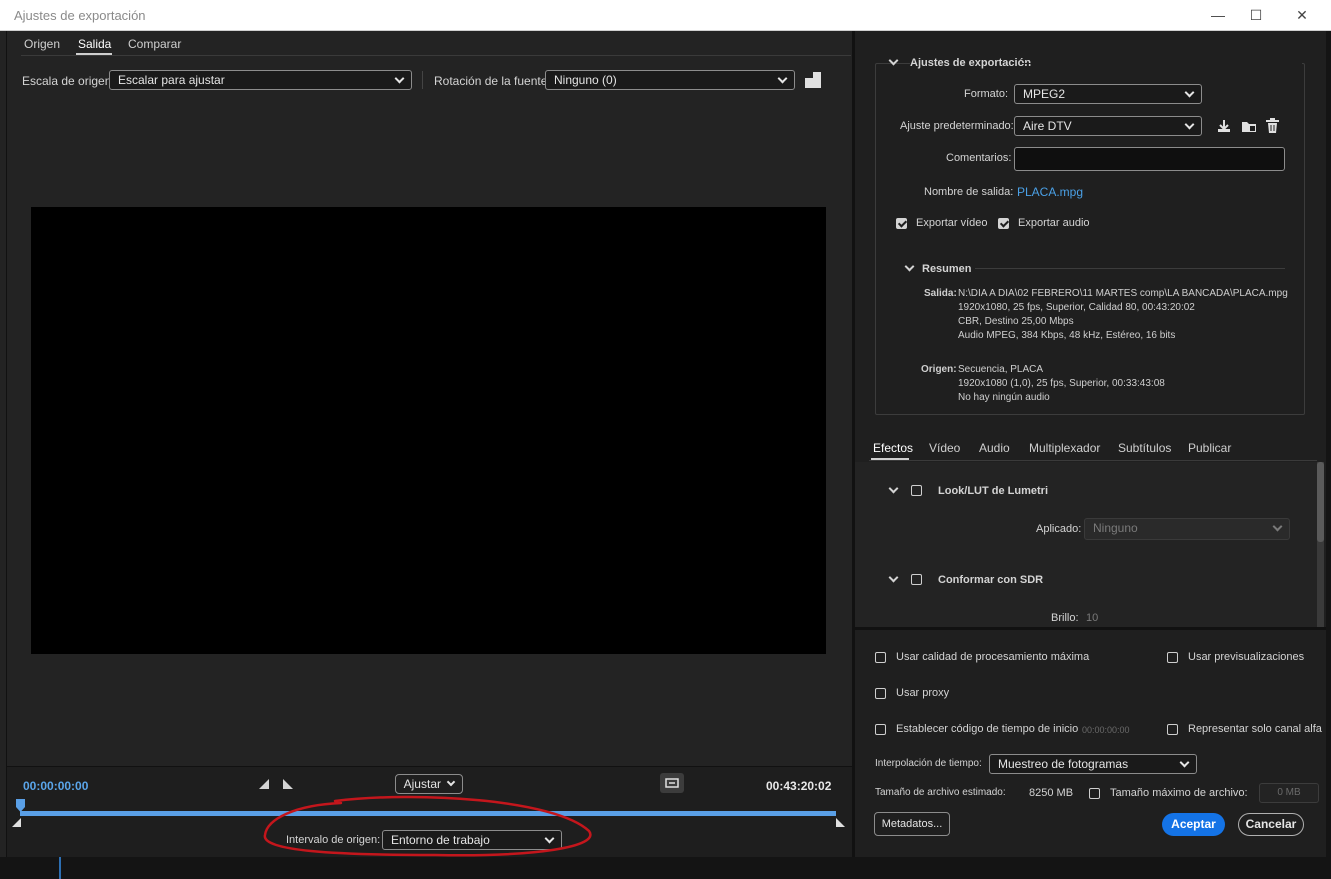 This screenshot has height=879, width=1331. What do you see at coordinates (1050, 192) in the screenshot?
I see `output-name-link: PLACA.mpg` at bounding box center [1050, 192].